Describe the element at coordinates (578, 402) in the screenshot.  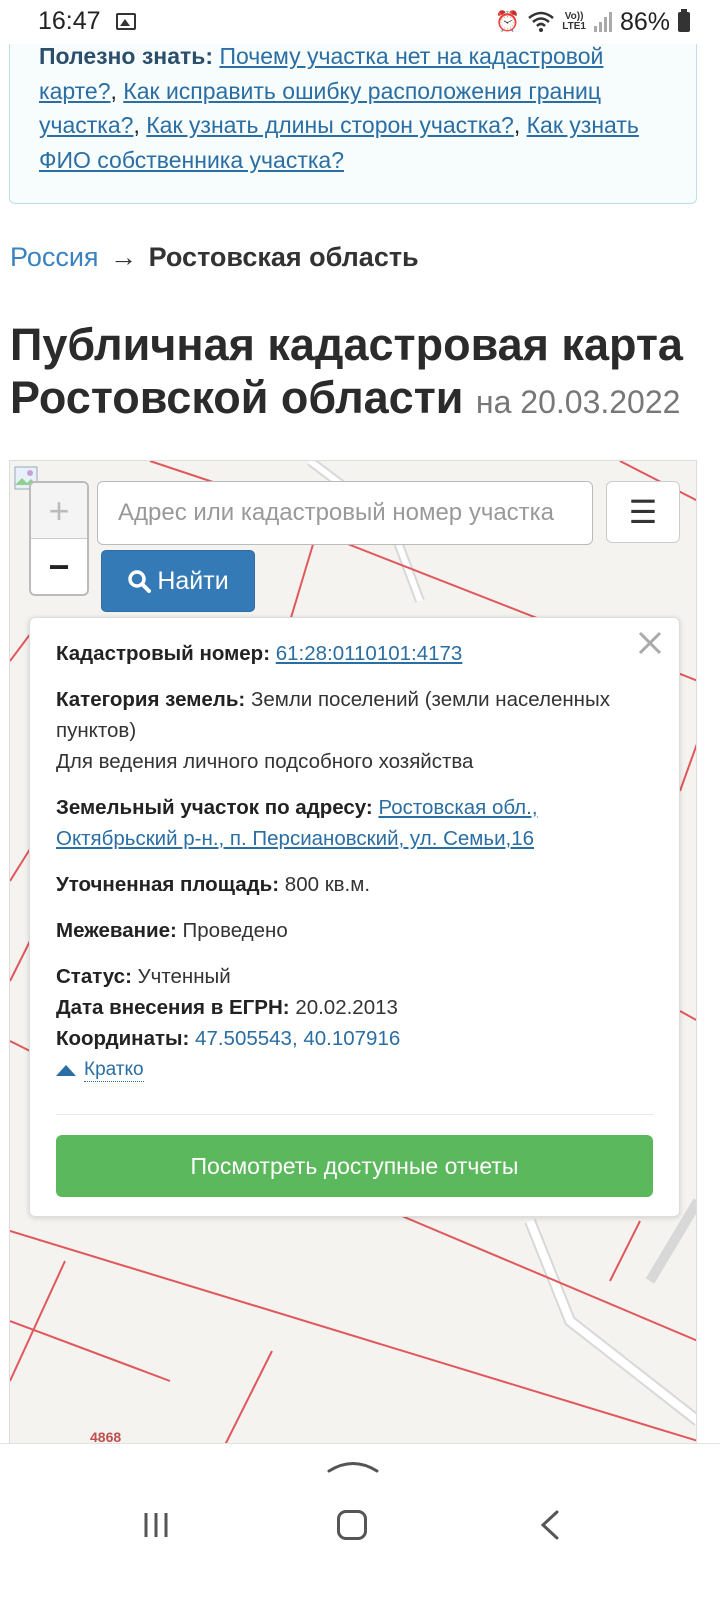
I see `page-title-date: на 20.03.2022` at that location.